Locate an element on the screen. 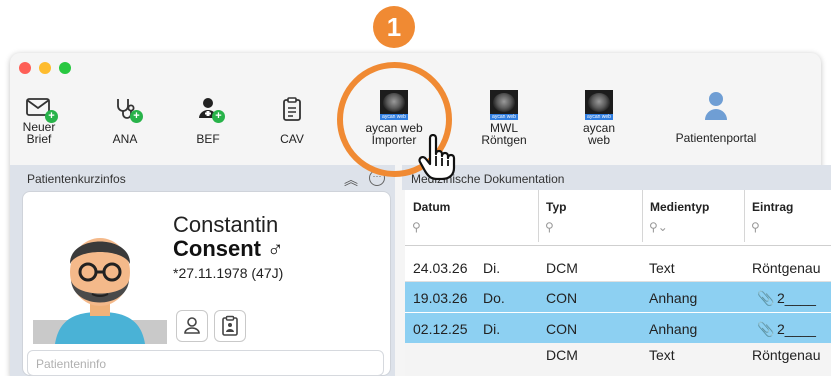 Image resolution: width=831 pixels, height=376 pixels. header-divider is located at coordinates (618, 245).